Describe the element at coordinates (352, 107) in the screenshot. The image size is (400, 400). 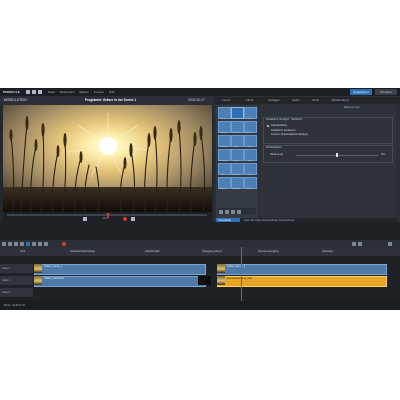
I see `properties-title: Balance-Kopf` at that location.